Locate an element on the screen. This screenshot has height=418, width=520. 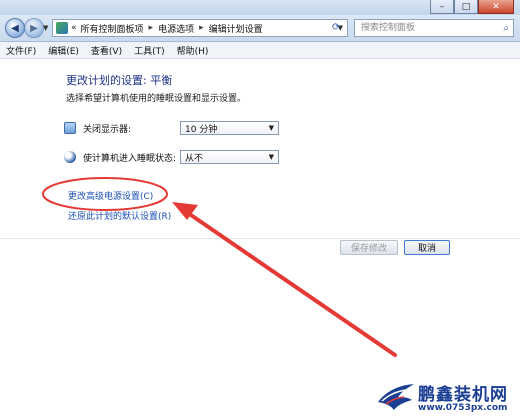
close-button: ✕ is located at coordinates (496, 7).